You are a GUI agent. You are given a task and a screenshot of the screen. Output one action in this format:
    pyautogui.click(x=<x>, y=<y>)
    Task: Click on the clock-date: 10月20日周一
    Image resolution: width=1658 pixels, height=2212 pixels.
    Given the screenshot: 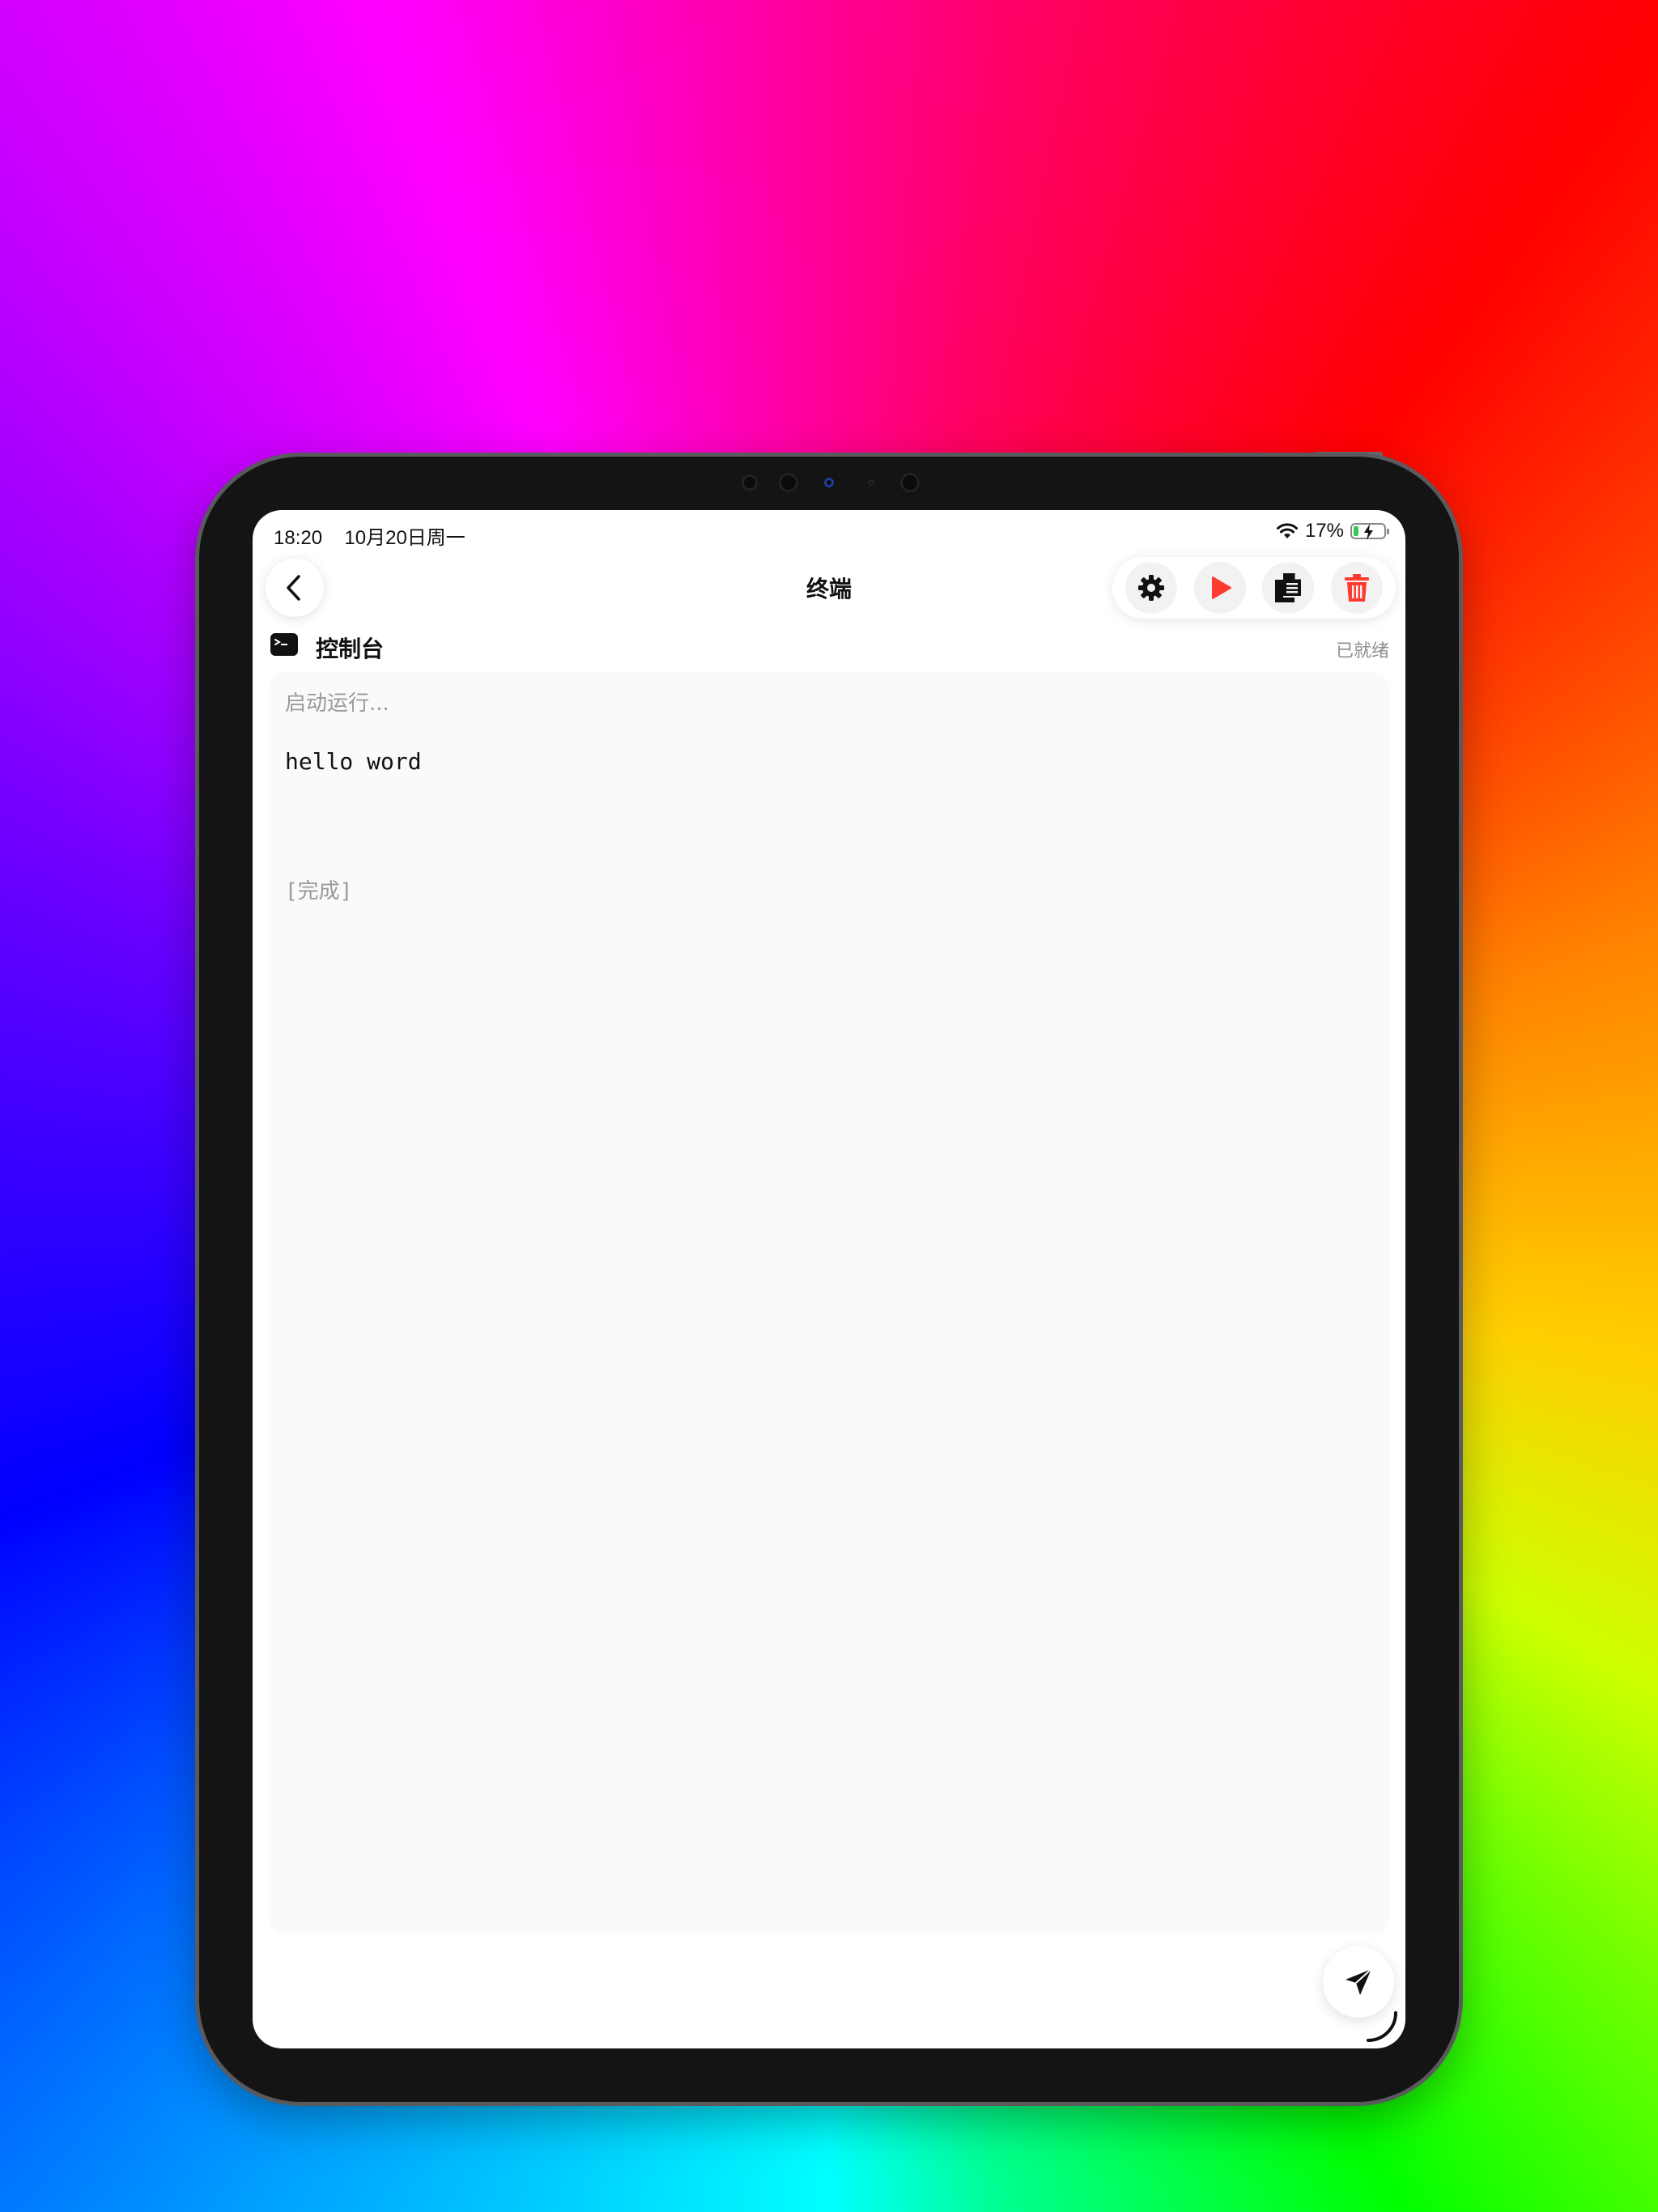 What is the action you would take?
    pyautogui.click(x=405, y=538)
    